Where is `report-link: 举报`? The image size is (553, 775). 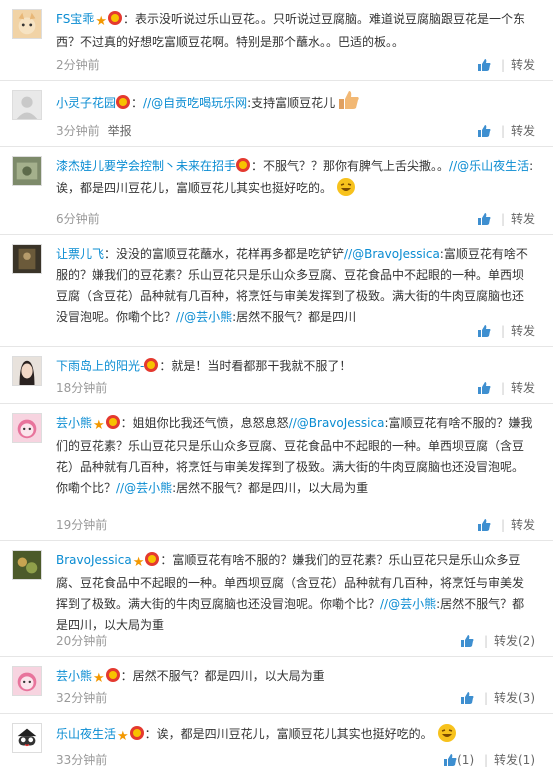 report-link: 举报 is located at coordinates (120, 131).